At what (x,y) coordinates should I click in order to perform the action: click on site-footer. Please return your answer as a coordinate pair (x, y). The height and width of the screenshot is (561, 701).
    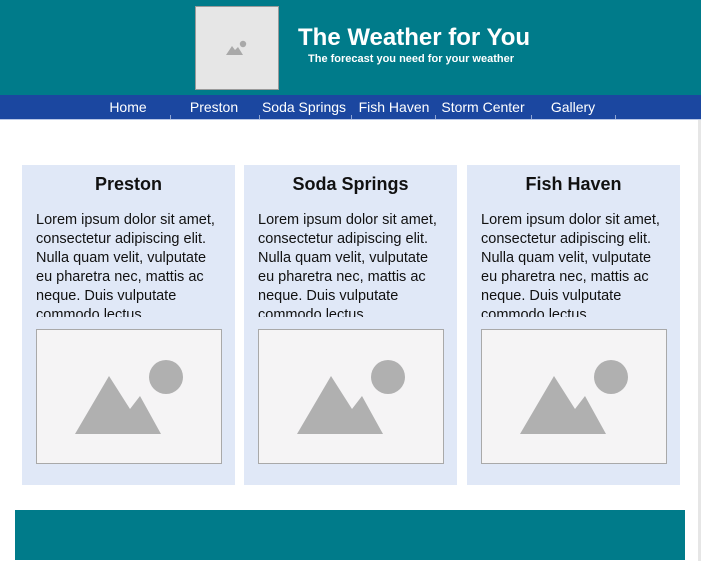
    Looking at the image, I should click on (350, 535).